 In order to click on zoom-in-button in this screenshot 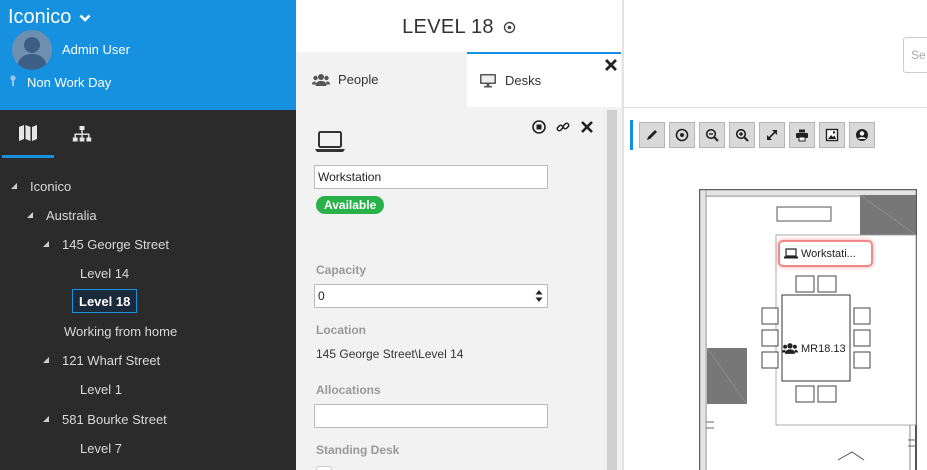, I will do `click(742, 135)`.